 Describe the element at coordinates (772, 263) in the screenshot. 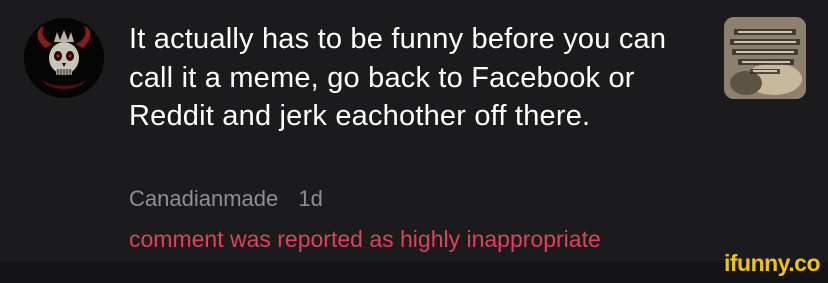

I see `ifunny-watermark: ifunny.co` at that location.